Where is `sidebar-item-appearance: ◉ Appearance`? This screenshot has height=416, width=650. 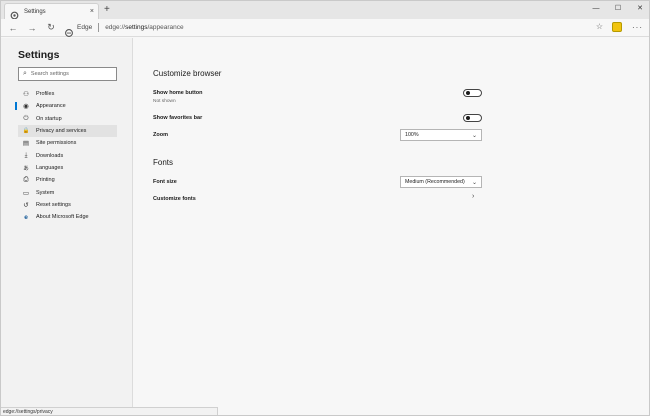
sidebar-item-appearance: ◉ Appearance is located at coordinates (66, 106).